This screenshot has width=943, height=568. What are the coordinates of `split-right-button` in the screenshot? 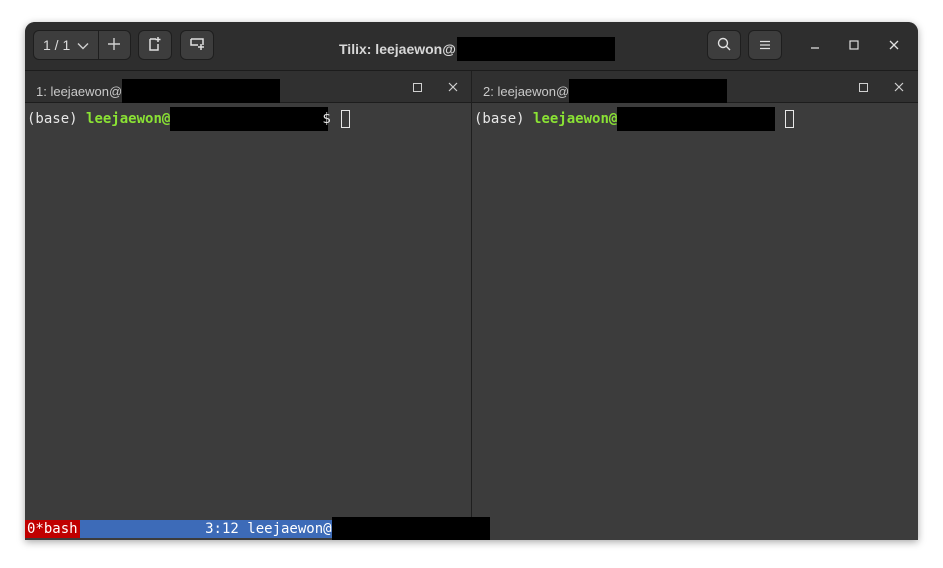 It's located at (155, 45).